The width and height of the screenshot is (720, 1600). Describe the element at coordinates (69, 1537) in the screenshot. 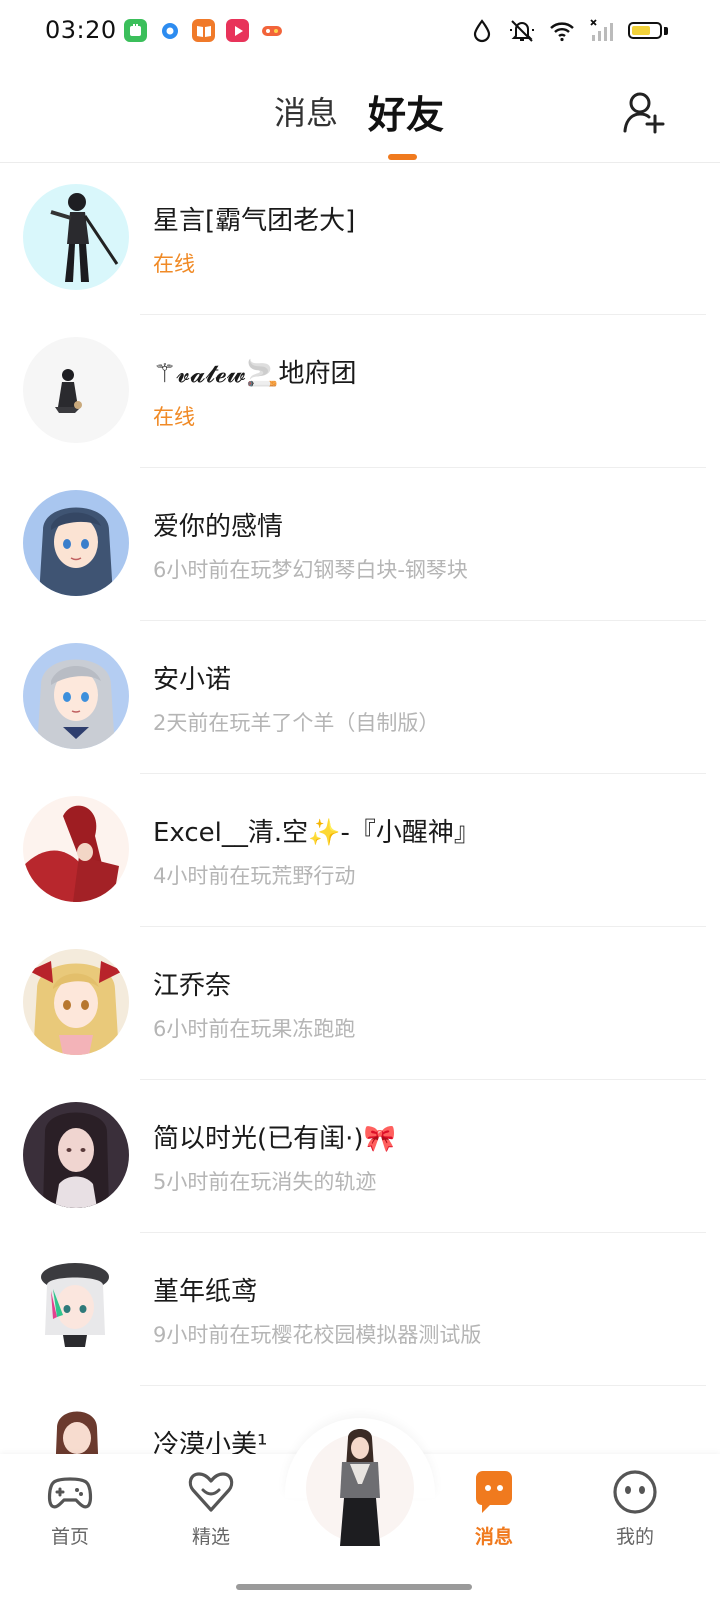

I see `nav-home-label: 首页` at that location.